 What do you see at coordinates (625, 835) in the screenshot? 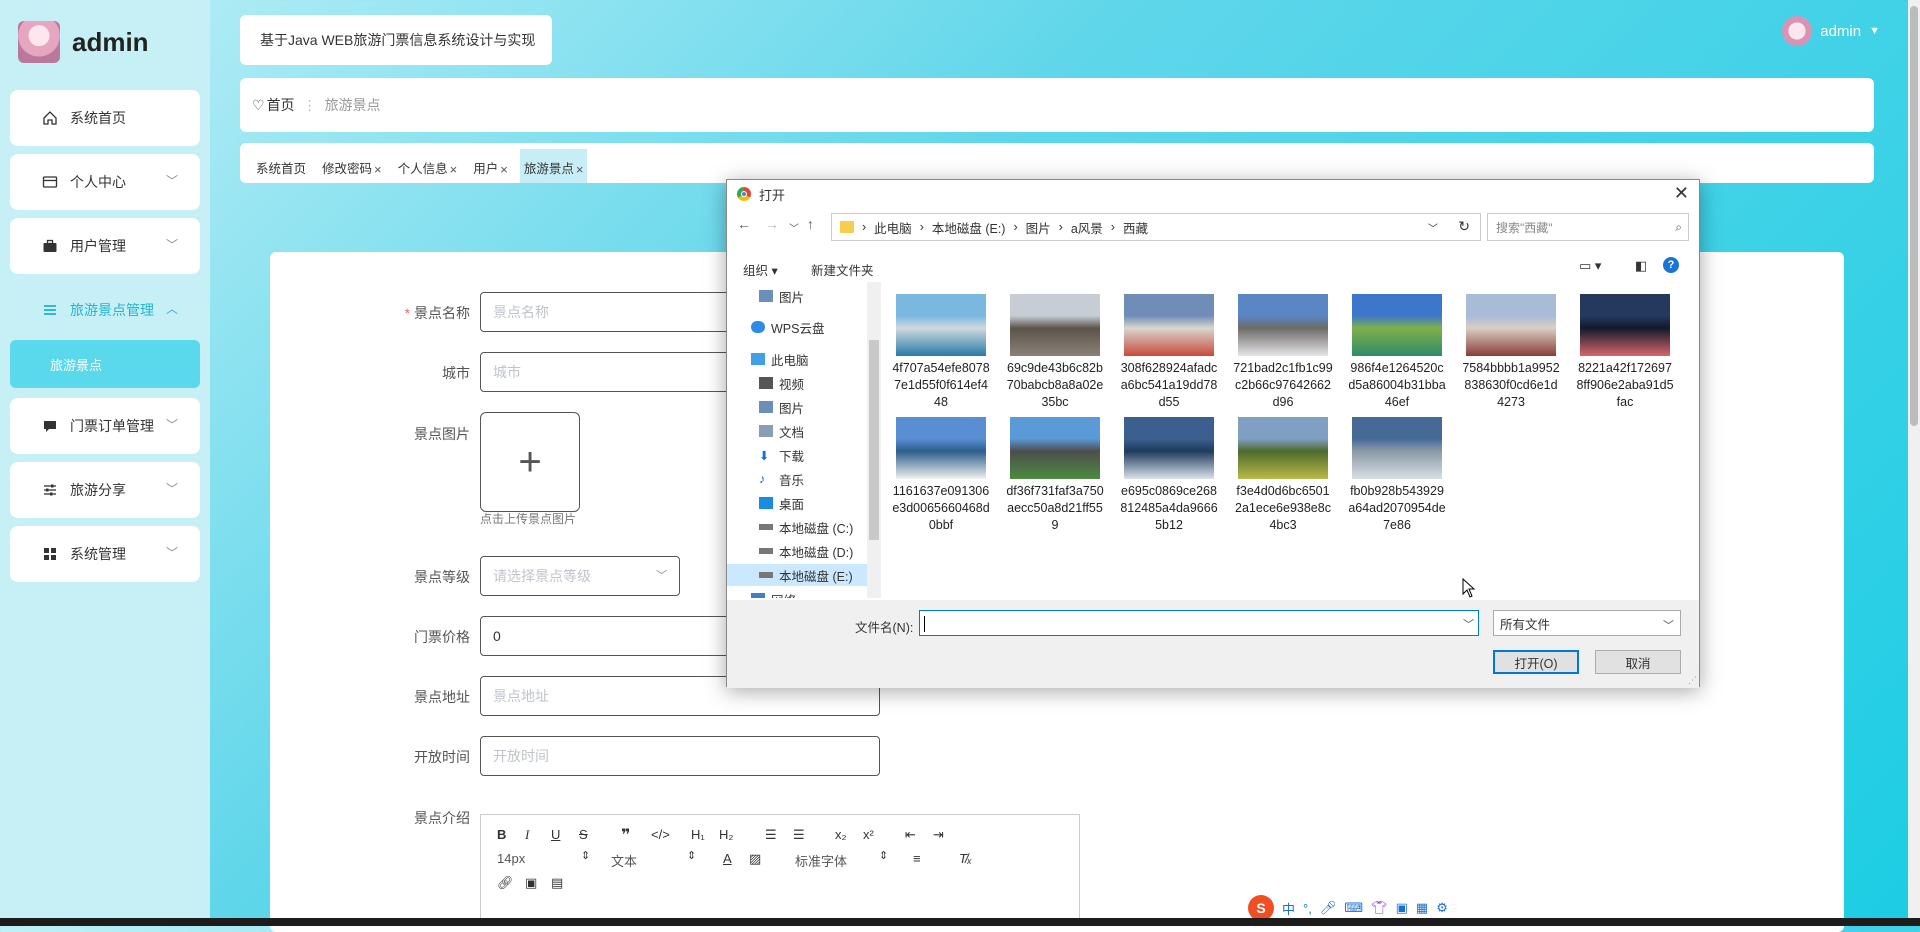
I see `quote-icon: ❞` at bounding box center [625, 835].